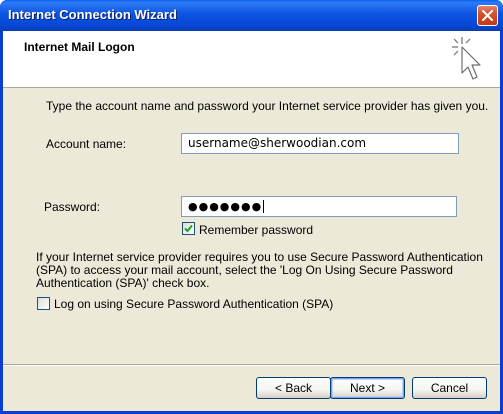 Image resolution: width=503 pixels, height=414 pixels. I want to click on wizard-sparkle-cursor-icon, so click(466, 58).